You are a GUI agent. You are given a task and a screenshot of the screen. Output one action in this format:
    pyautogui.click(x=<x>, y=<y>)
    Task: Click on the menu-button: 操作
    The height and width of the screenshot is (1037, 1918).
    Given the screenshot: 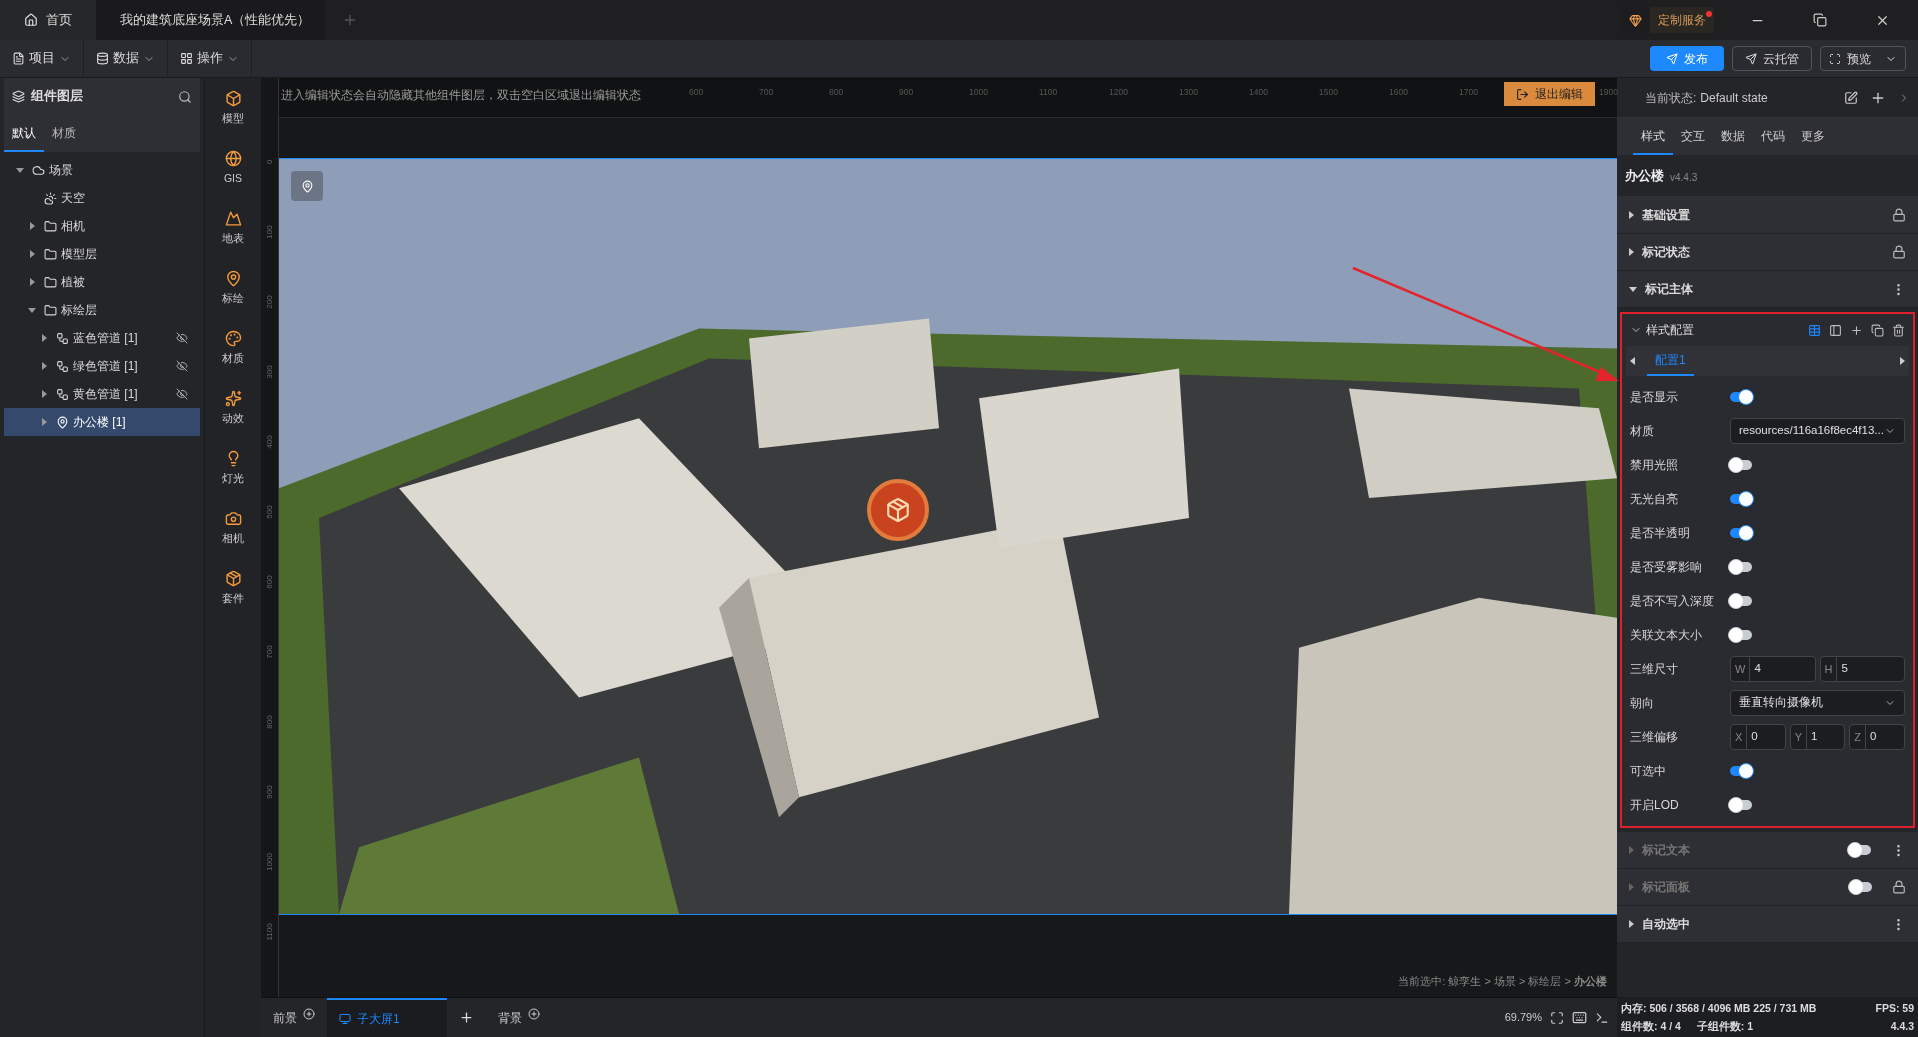 What is the action you would take?
    pyautogui.click(x=210, y=58)
    